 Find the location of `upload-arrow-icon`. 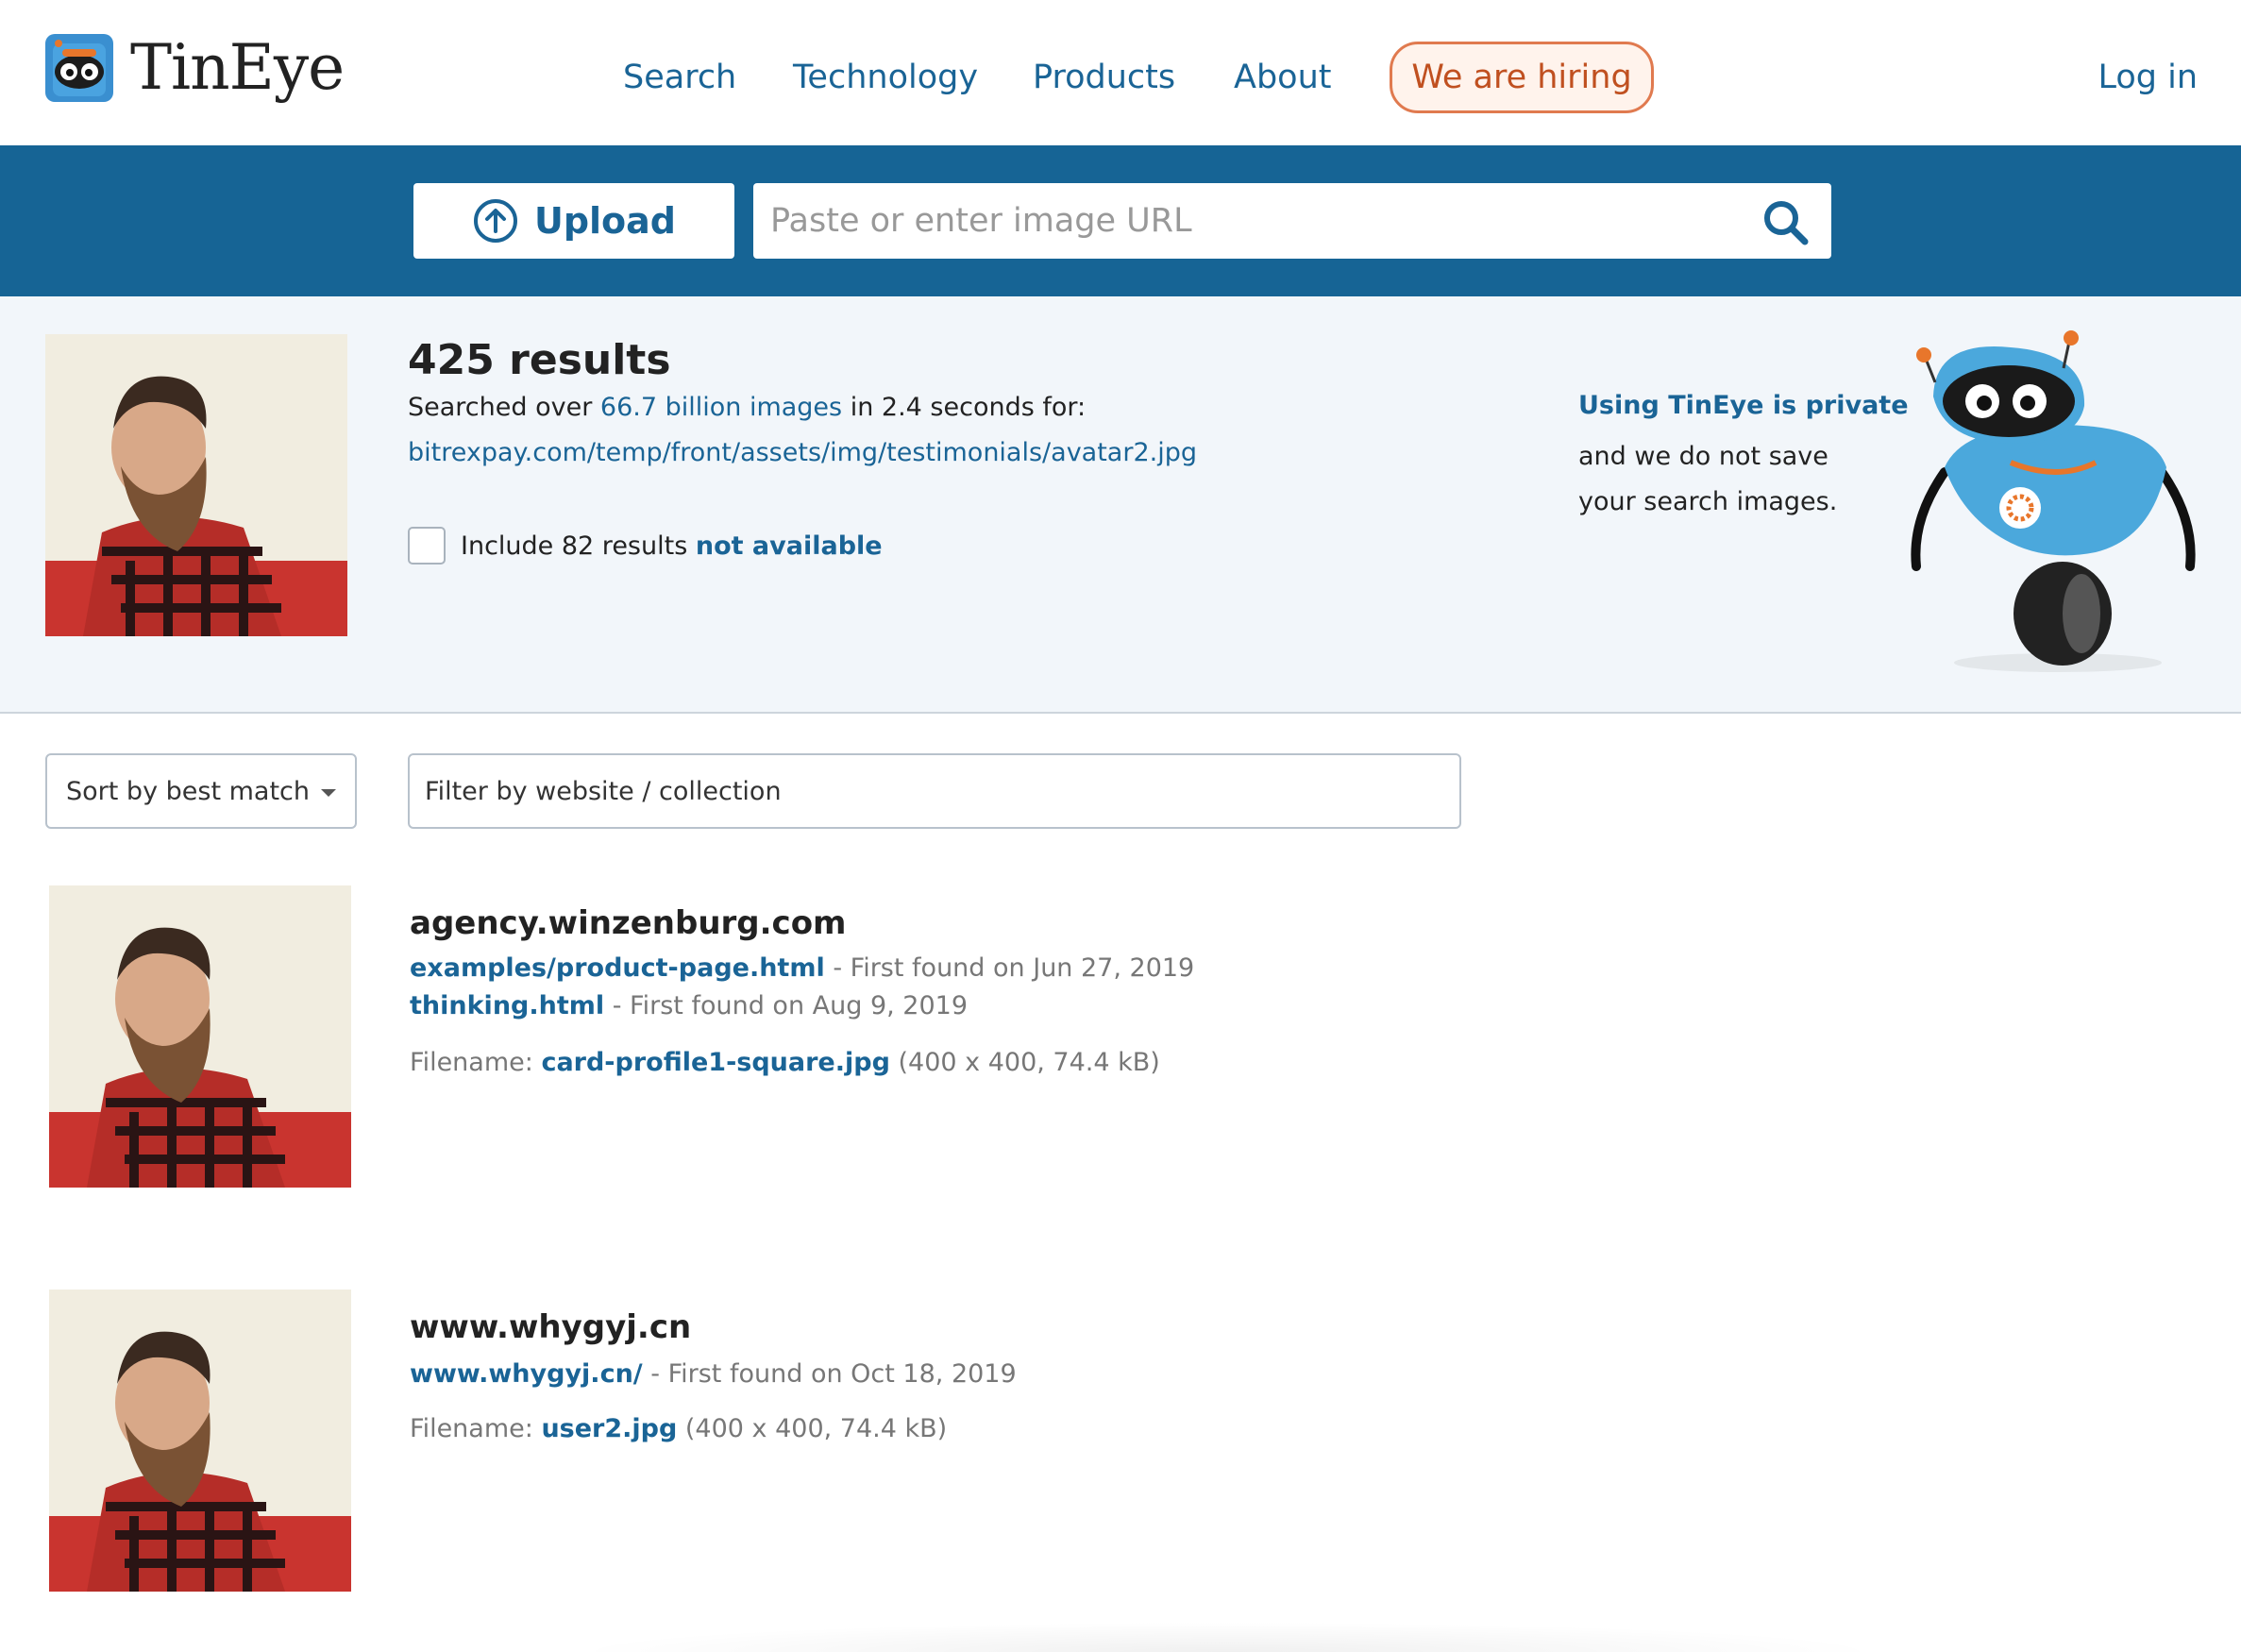

upload-arrow-icon is located at coordinates (495, 221).